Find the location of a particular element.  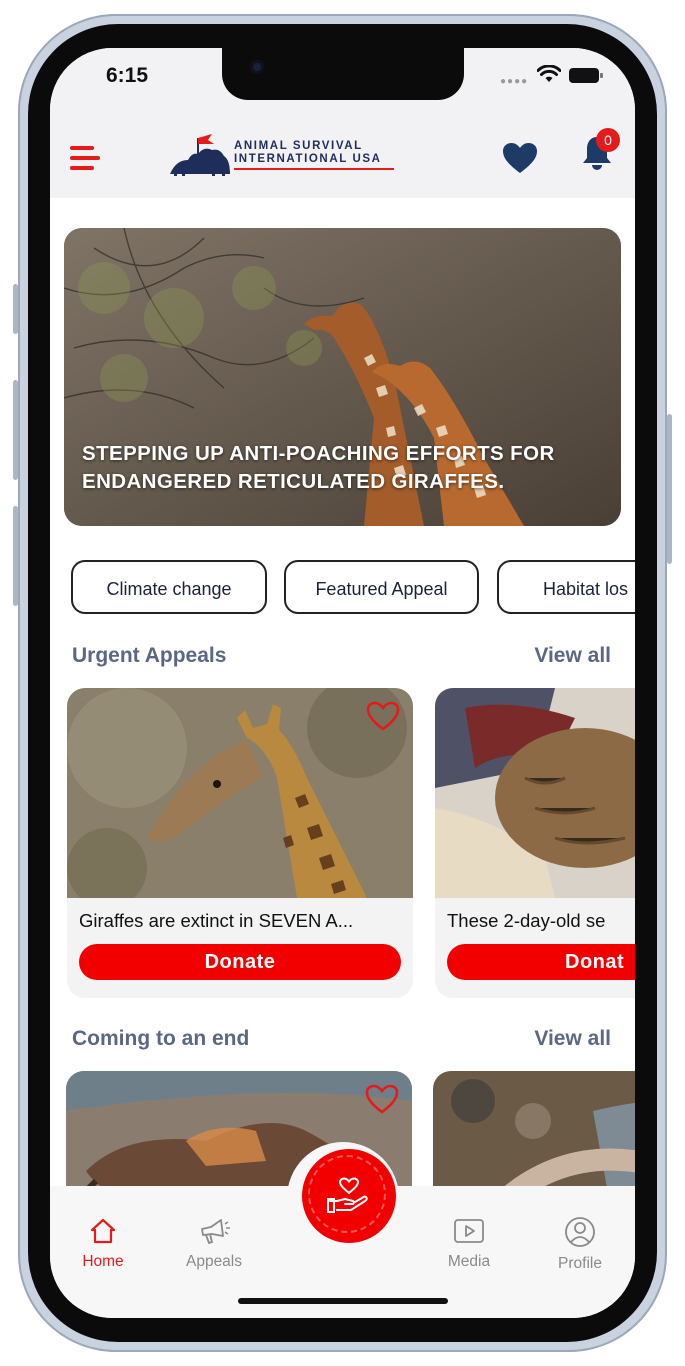

favorites-heart-icon is located at coordinates (520, 158).